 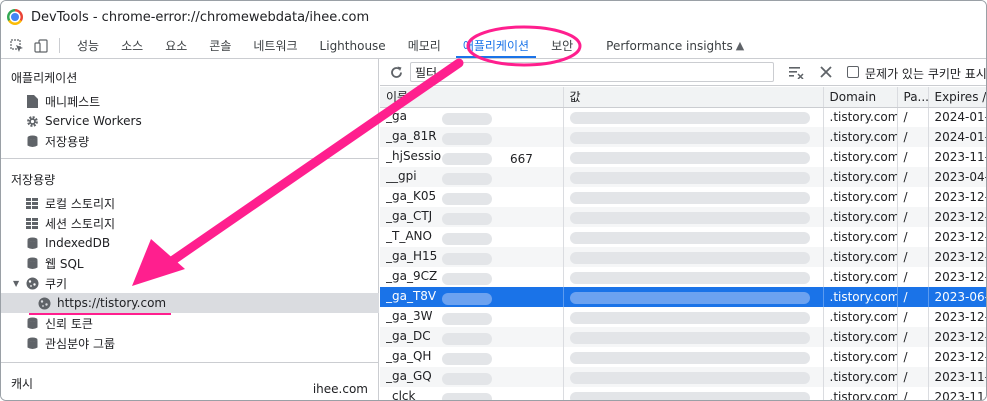 I want to click on device-toolbar-icon, so click(x=41, y=45).